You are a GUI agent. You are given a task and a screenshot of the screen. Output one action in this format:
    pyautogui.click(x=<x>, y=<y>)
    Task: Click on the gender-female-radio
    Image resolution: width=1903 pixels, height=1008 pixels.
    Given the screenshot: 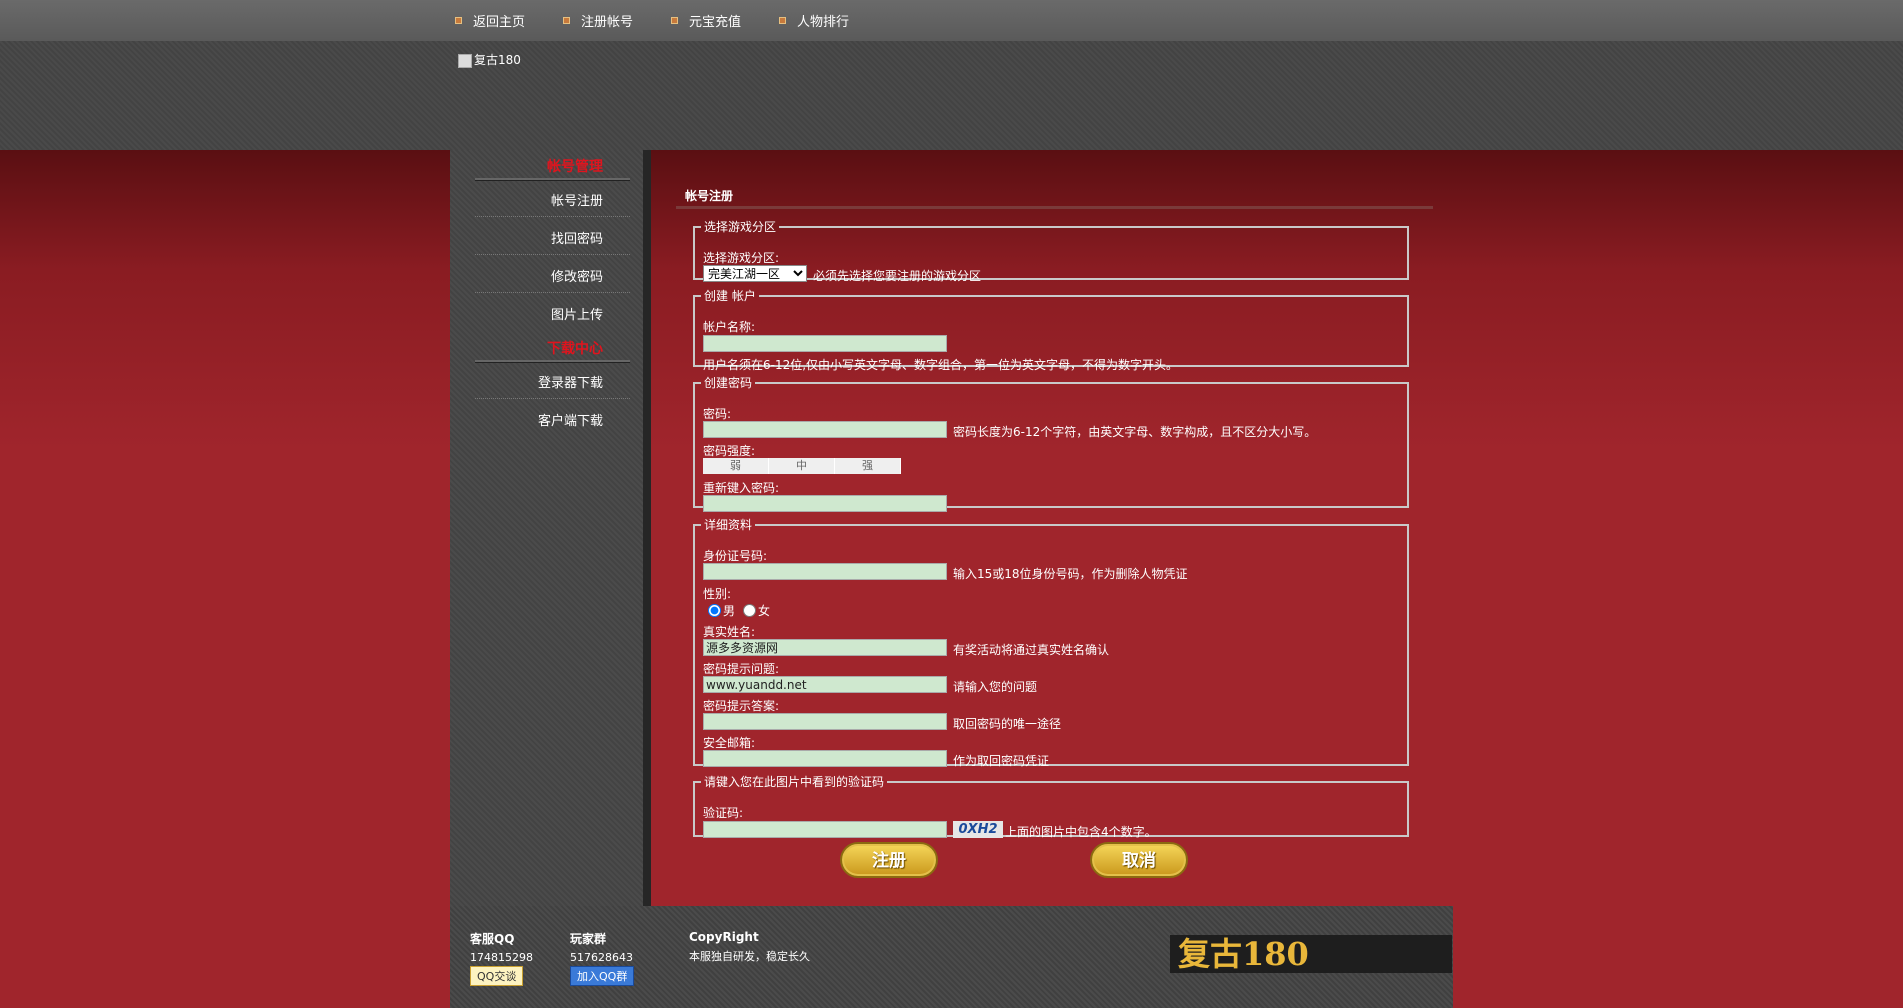 What is the action you would take?
    pyautogui.click(x=750, y=610)
    